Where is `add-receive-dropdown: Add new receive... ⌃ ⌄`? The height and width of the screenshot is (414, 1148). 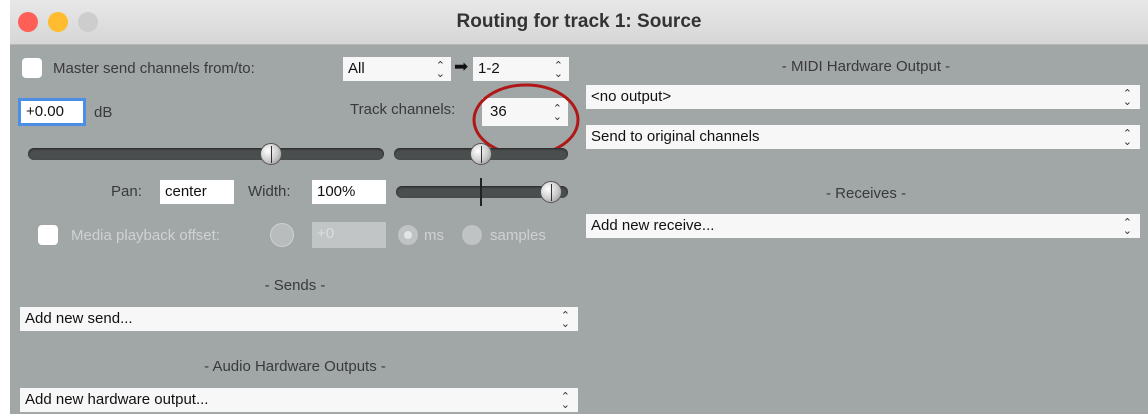 add-receive-dropdown: Add new receive... ⌃ ⌄ is located at coordinates (863, 226).